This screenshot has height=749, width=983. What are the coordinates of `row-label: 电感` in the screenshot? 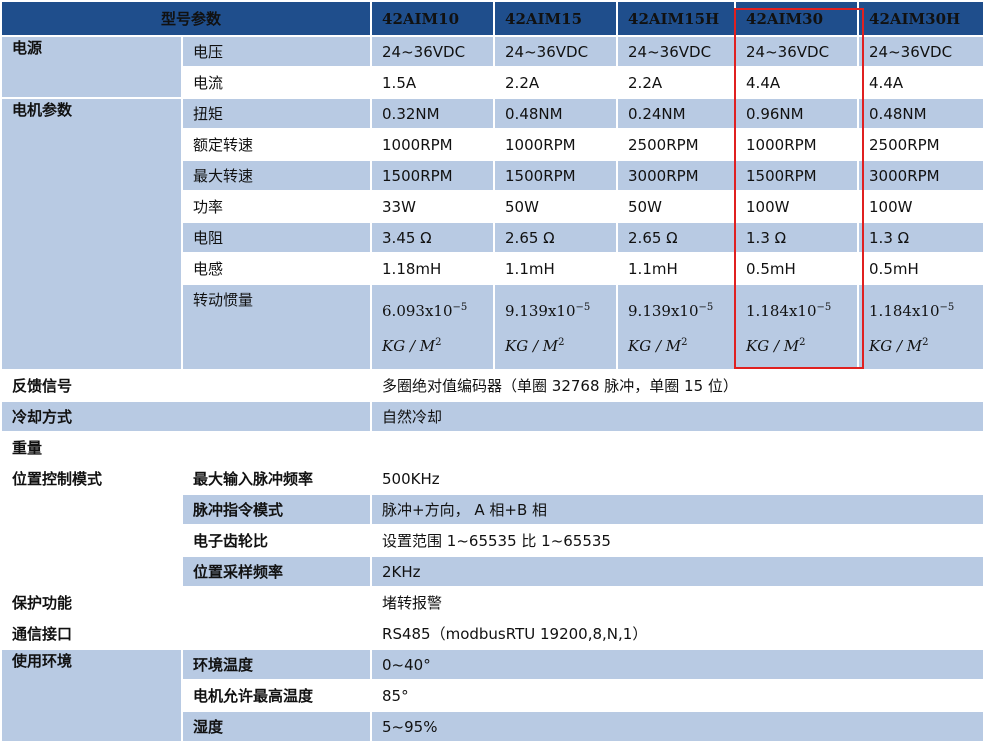 It's located at (276, 268).